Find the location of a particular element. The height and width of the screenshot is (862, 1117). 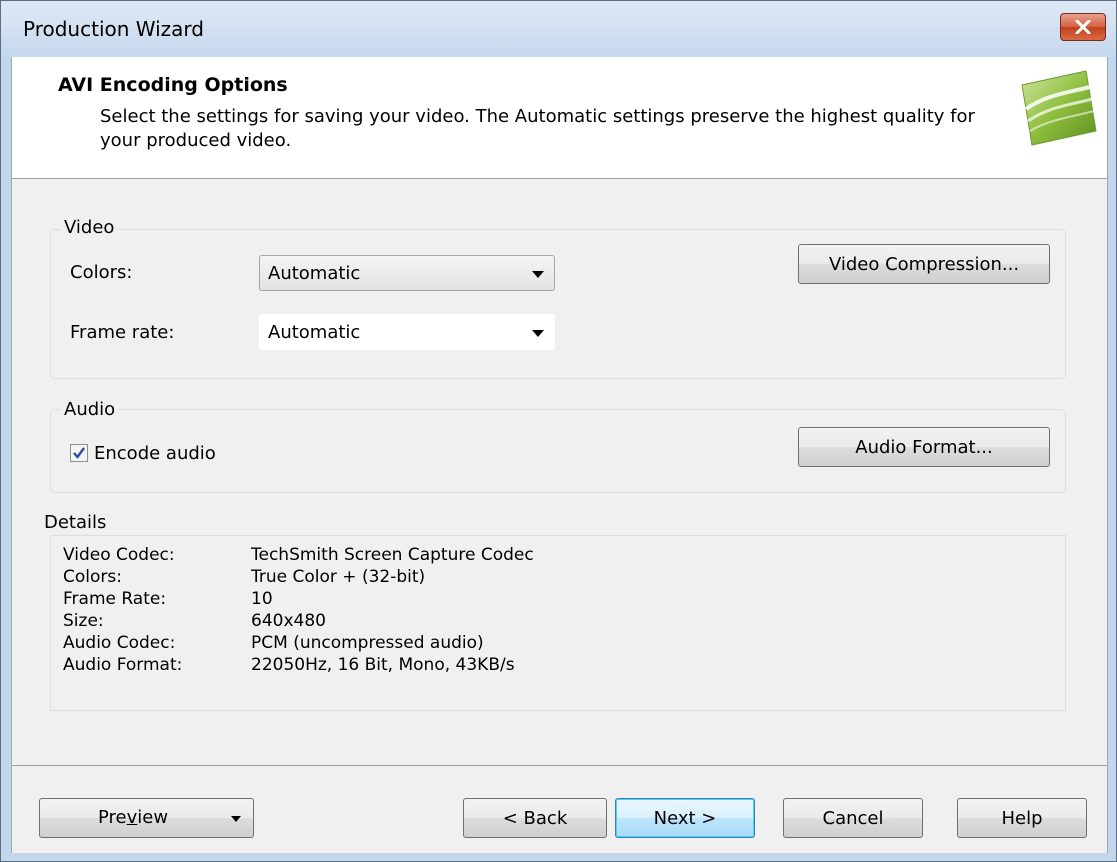

window-title: Production Wizard is located at coordinates (113, 29).